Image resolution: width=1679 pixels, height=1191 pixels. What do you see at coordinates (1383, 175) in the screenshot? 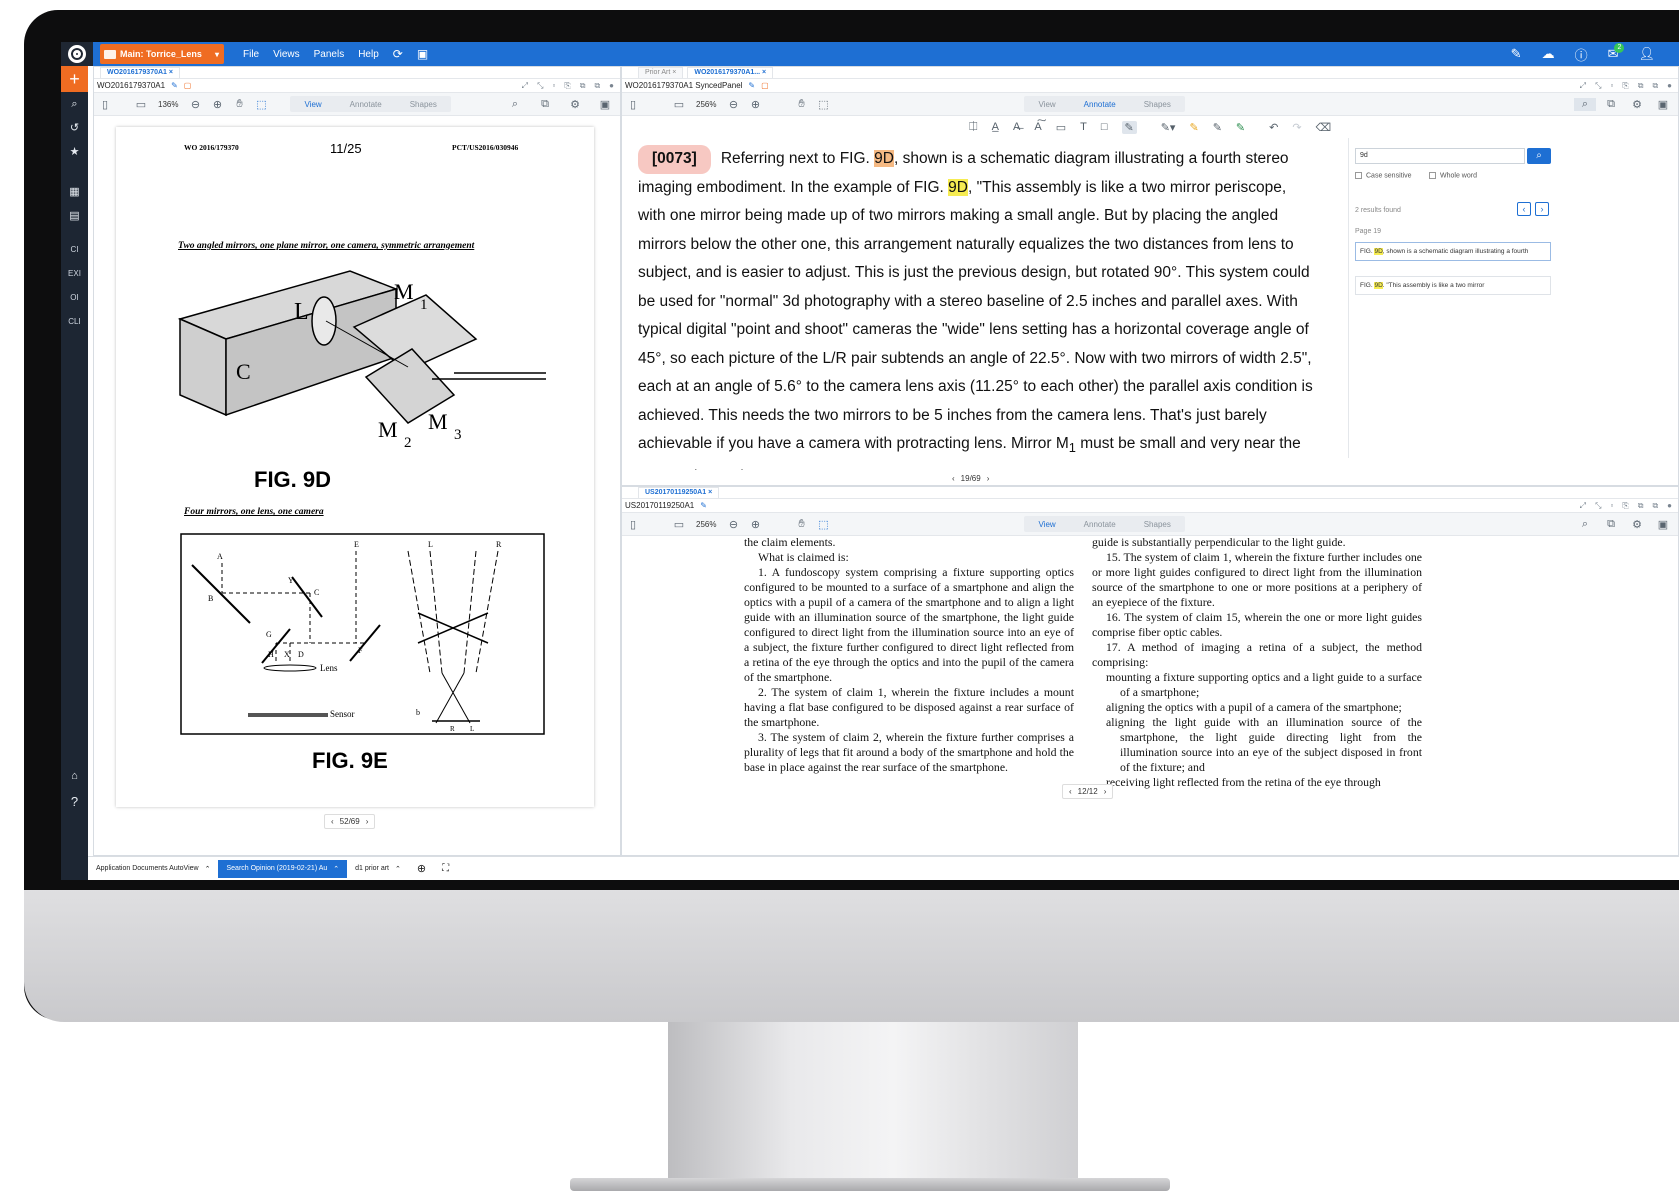
I see `case-sensitive-option: Case sensitive` at bounding box center [1383, 175].